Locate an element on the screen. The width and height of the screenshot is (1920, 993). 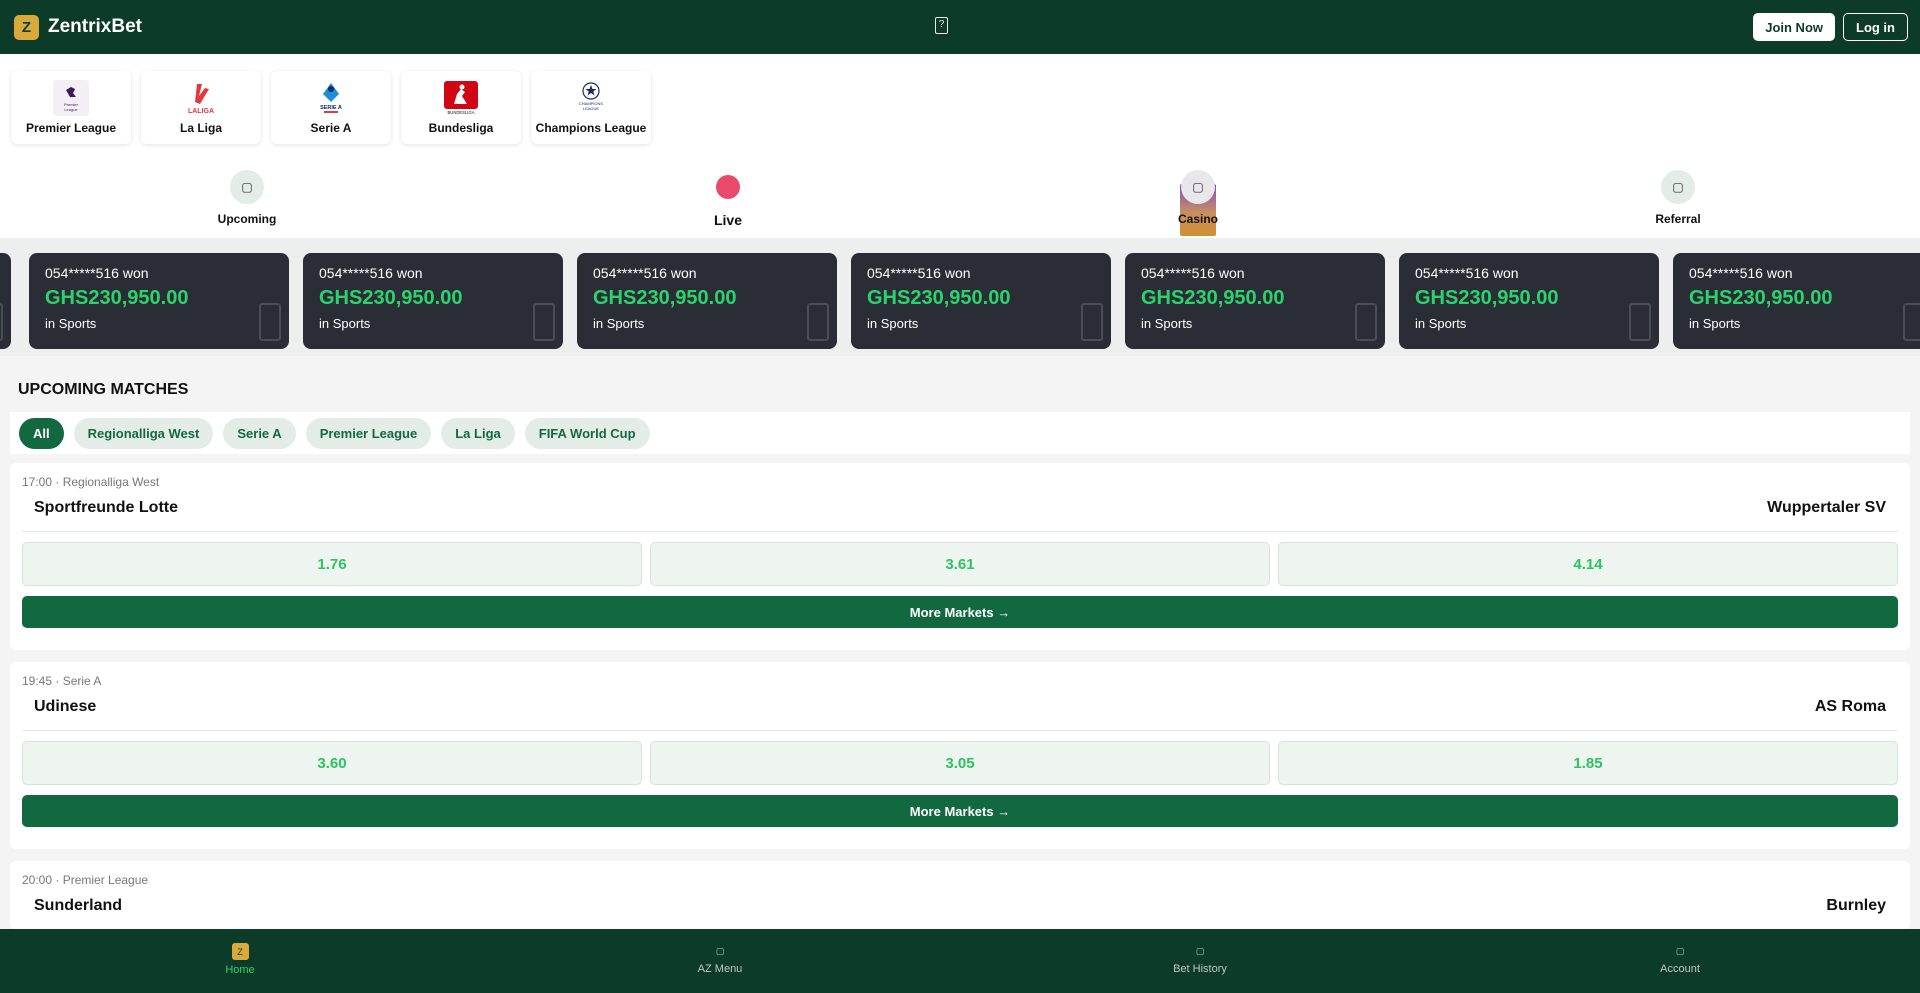
join-now-button: Join Now is located at coordinates (1794, 27).